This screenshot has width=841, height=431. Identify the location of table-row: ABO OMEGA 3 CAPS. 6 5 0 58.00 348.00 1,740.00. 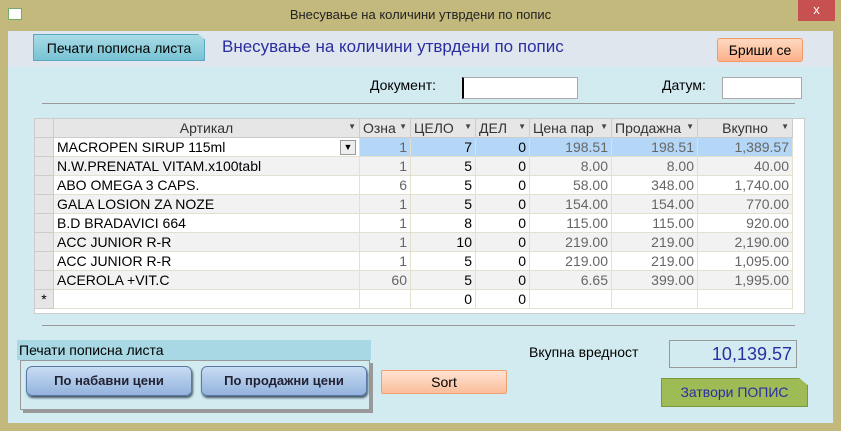
(413, 185).